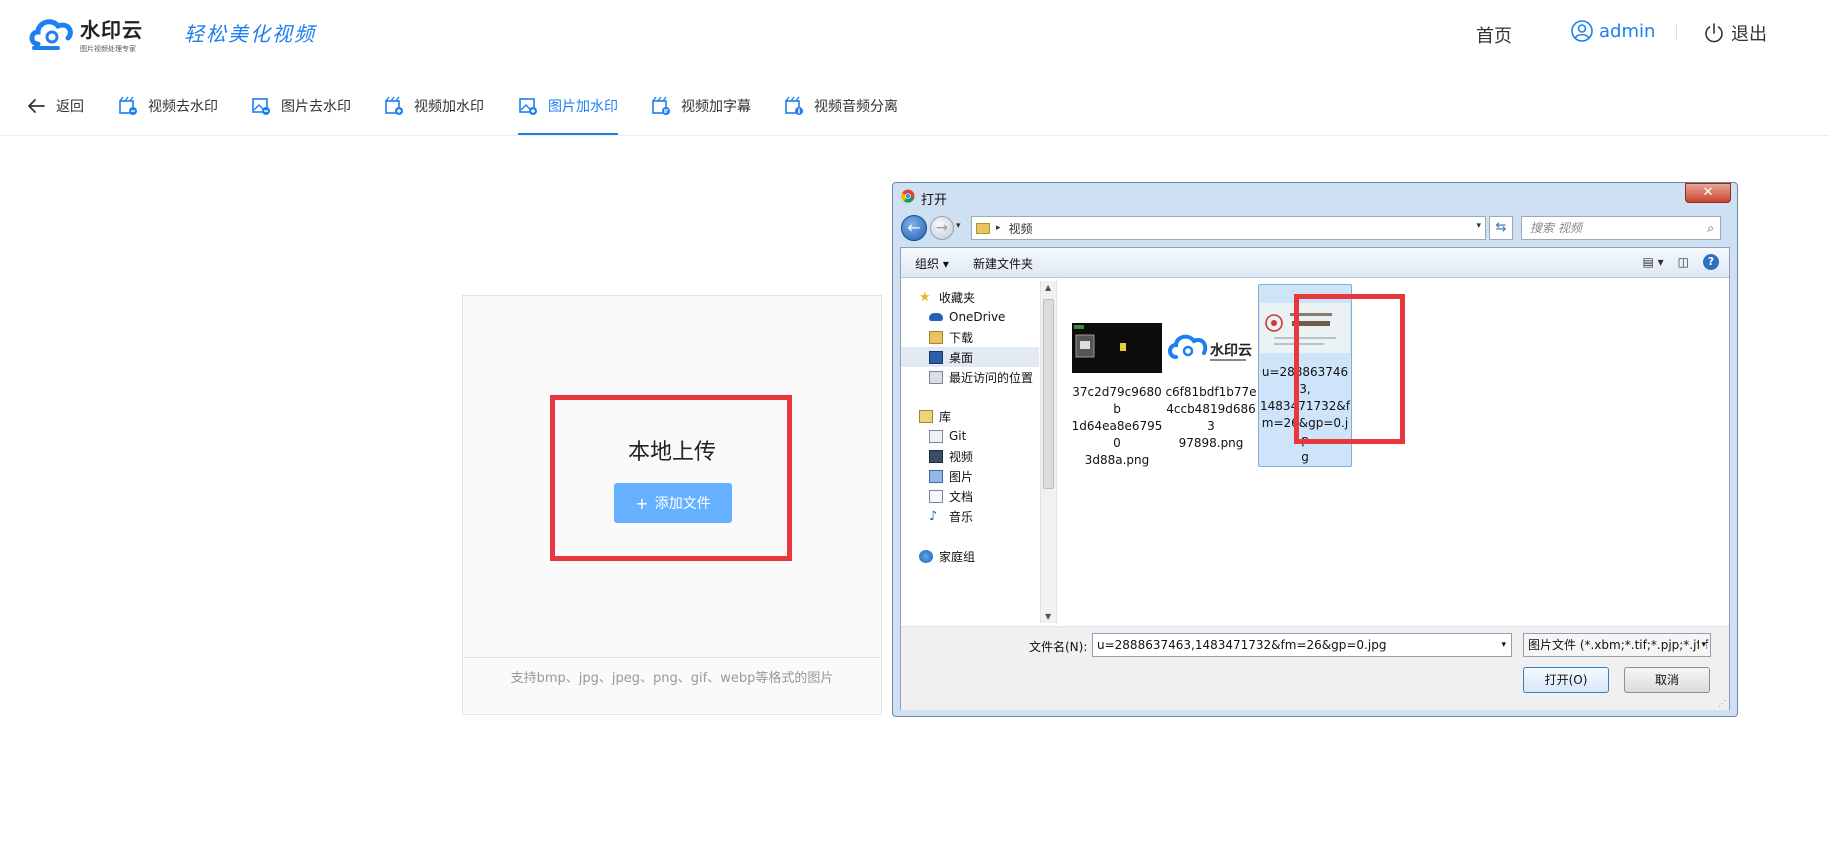 This screenshot has height=858, width=1829. What do you see at coordinates (1566, 680) in the screenshot?
I see `open-button: 打开(O)` at bounding box center [1566, 680].